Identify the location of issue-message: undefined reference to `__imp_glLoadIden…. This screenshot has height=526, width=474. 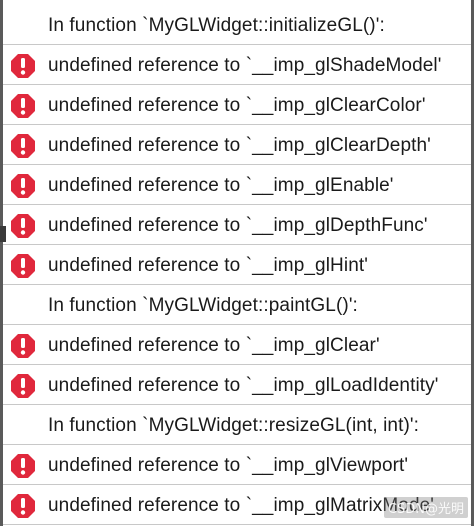
(243, 385).